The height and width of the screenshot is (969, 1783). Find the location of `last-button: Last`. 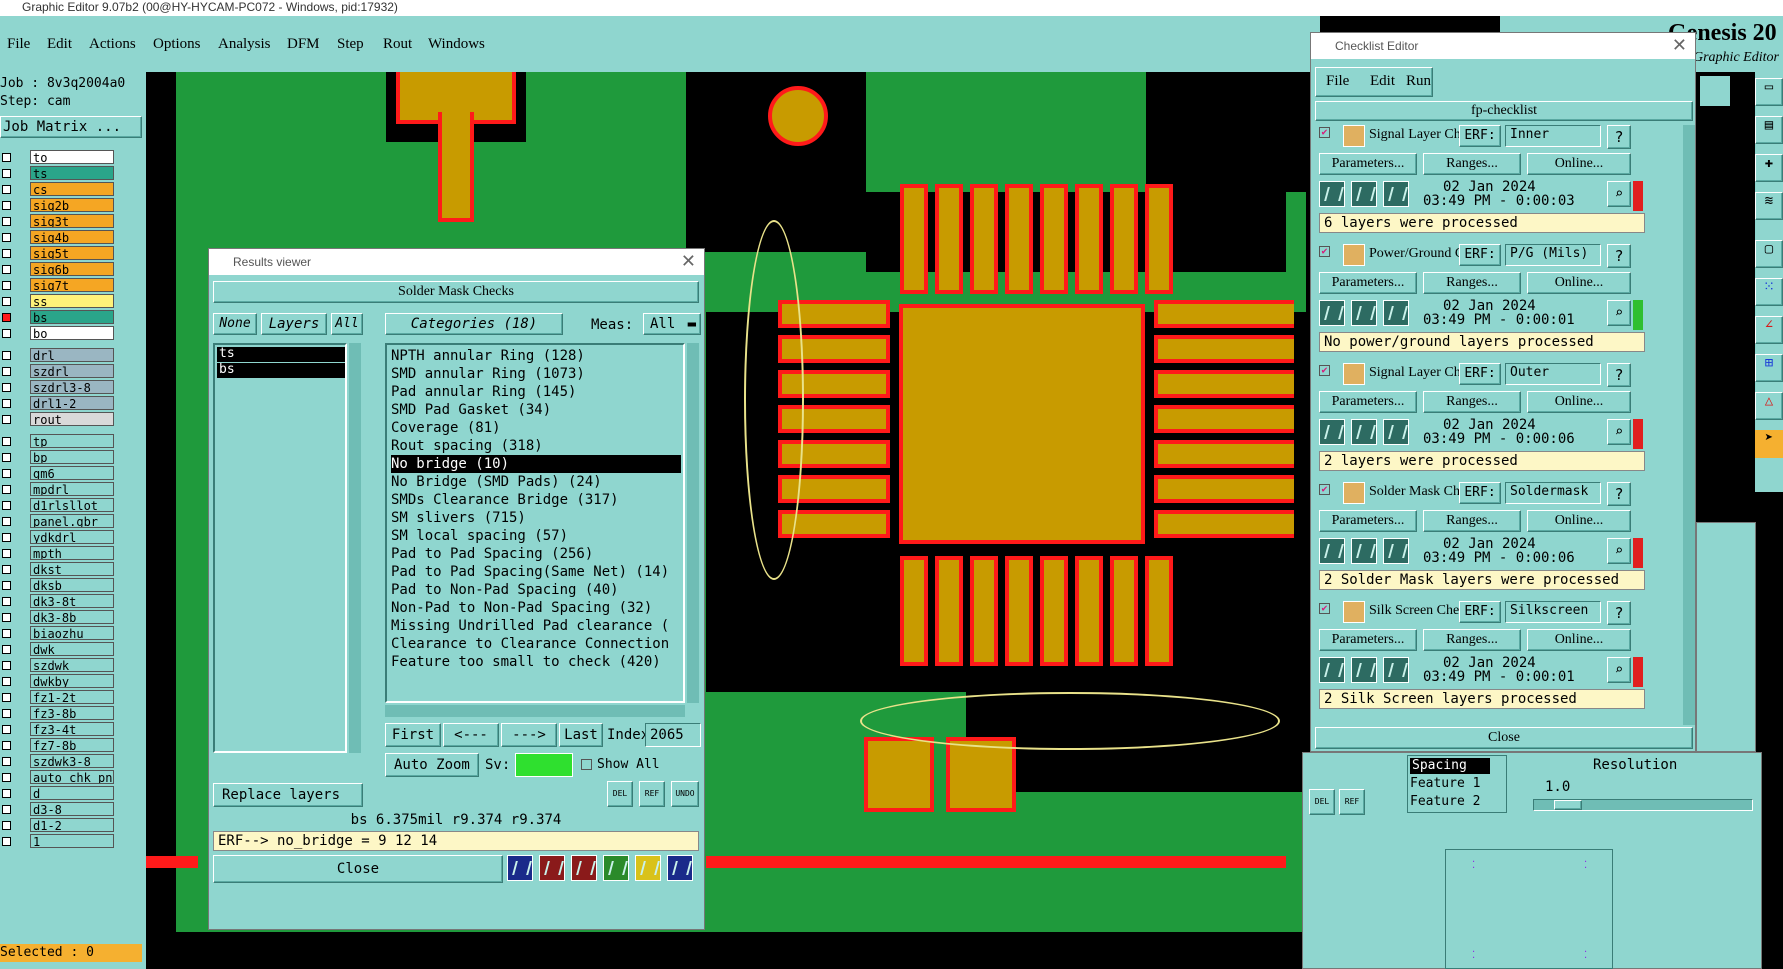

last-button: Last is located at coordinates (581, 735).